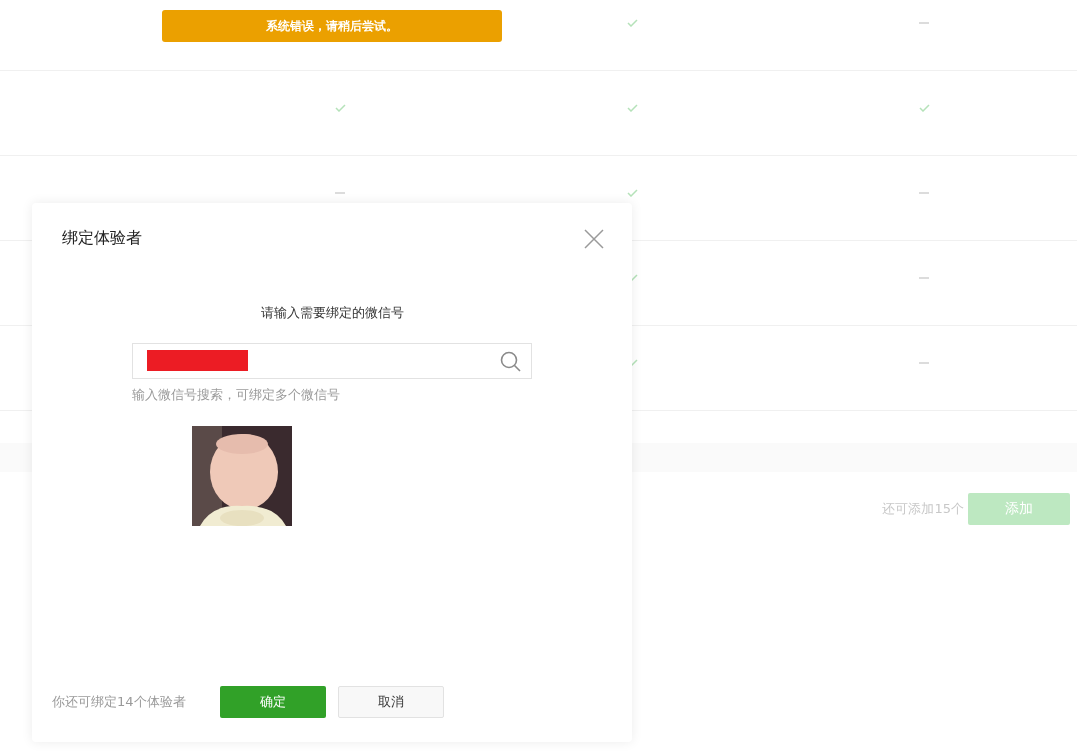 This screenshot has height=751, width=1077. I want to click on close-icon, so click(594, 238).